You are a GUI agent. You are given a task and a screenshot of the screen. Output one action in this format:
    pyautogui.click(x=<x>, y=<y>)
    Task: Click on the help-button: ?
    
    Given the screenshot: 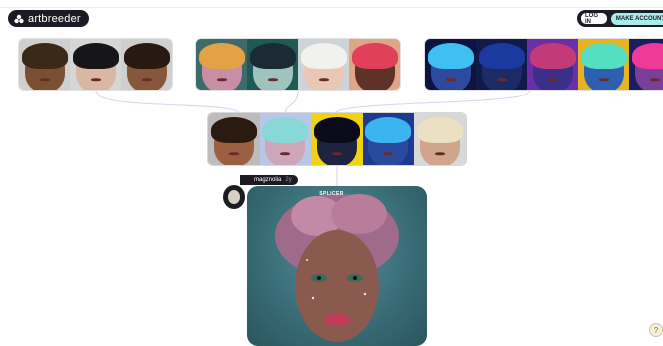 What is the action you would take?
    pyautogui.click(x=656, y=330)
    